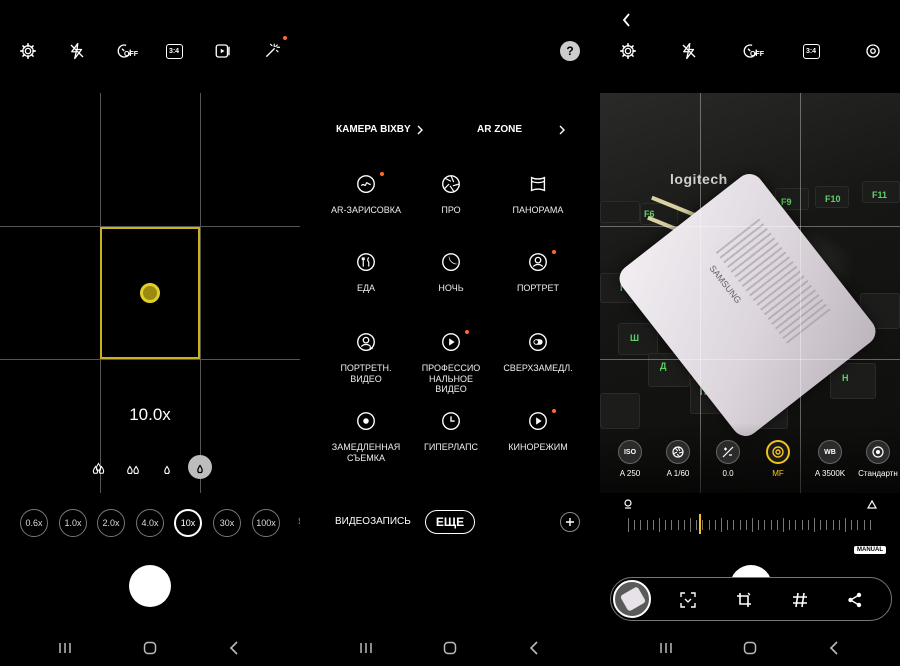 The width and height of the screenshot is (900, 666). I want to click on zoom-option-button: 100x, so click(266, 523).